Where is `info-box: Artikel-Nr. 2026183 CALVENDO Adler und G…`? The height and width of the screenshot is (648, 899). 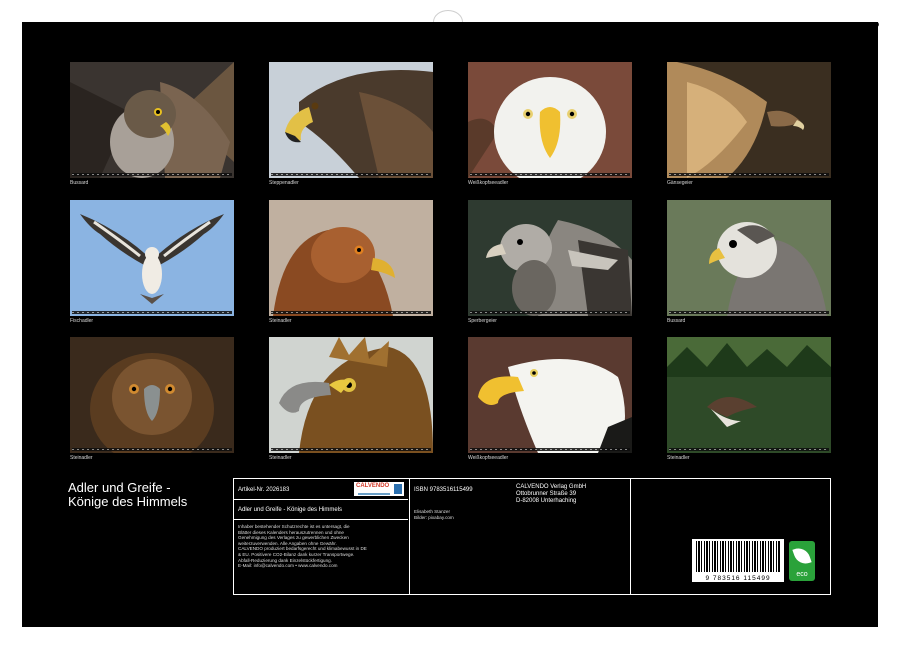 info-box: Artikel-Nr. 2026183 CALVENDO Adler und G… is located at coordinates (532, 536).